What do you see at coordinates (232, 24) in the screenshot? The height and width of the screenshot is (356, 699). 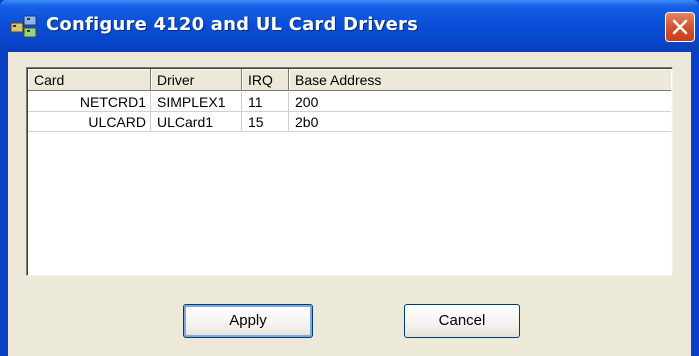 I see `window-title: Configure 4120 and UL Card Drivers` at bounding box center [232, 24].